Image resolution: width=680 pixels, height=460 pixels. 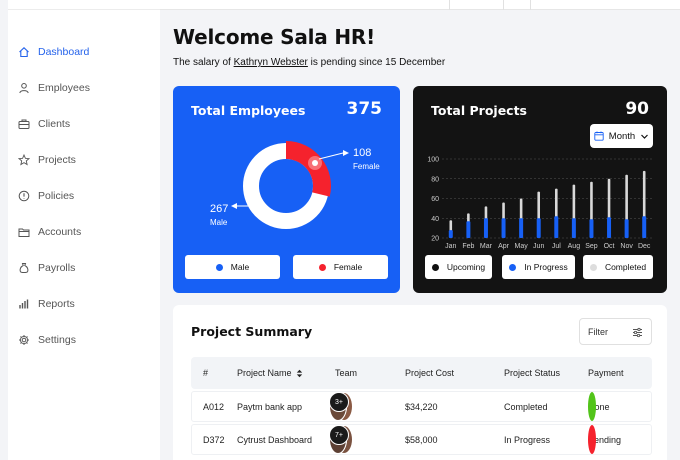 What do you see at coordinates (84, 5) in the screenshot?
I see `sidebar-top-divider` at bounding box center [84, 5].